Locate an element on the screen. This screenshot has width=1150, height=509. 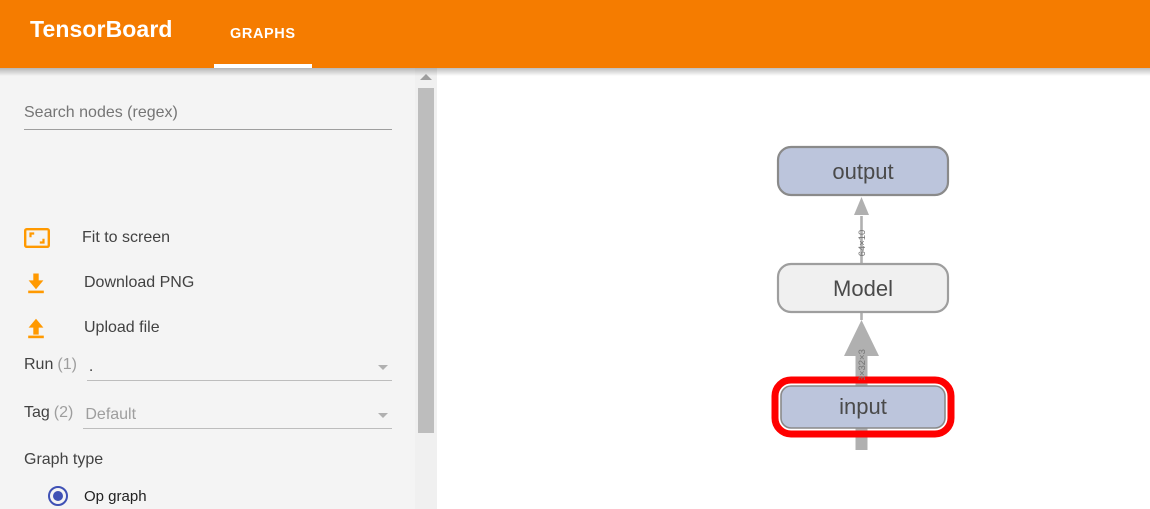
upload-icon is located at coordinates (41, 328).